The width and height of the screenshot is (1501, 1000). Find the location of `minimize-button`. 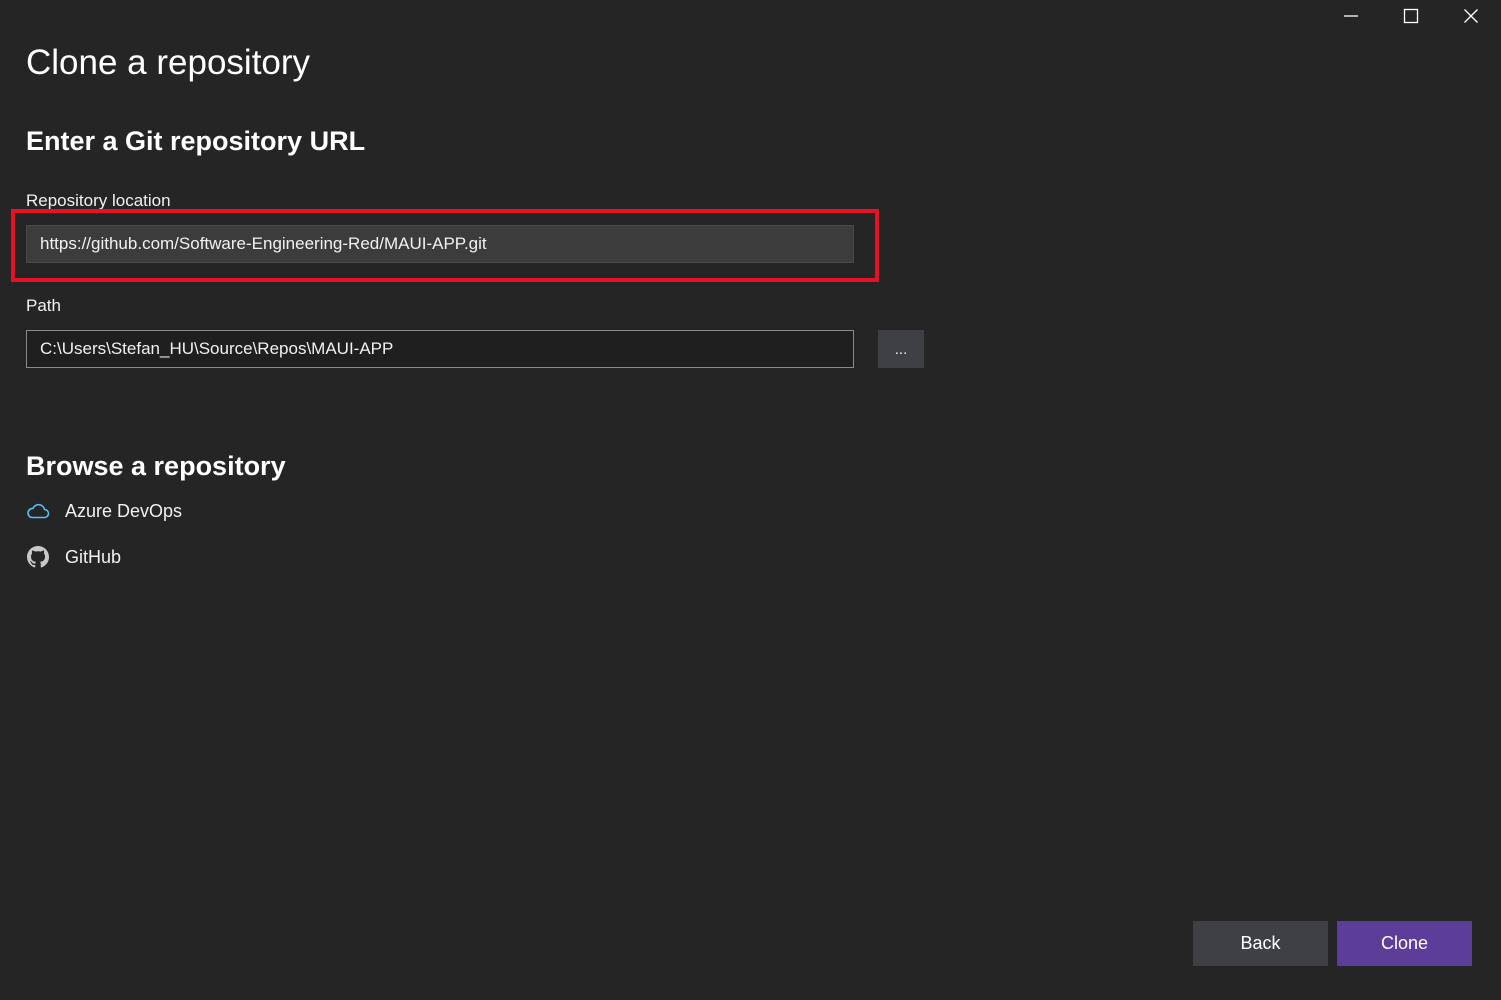

minimize-button is located at coordinates (1351, 16).